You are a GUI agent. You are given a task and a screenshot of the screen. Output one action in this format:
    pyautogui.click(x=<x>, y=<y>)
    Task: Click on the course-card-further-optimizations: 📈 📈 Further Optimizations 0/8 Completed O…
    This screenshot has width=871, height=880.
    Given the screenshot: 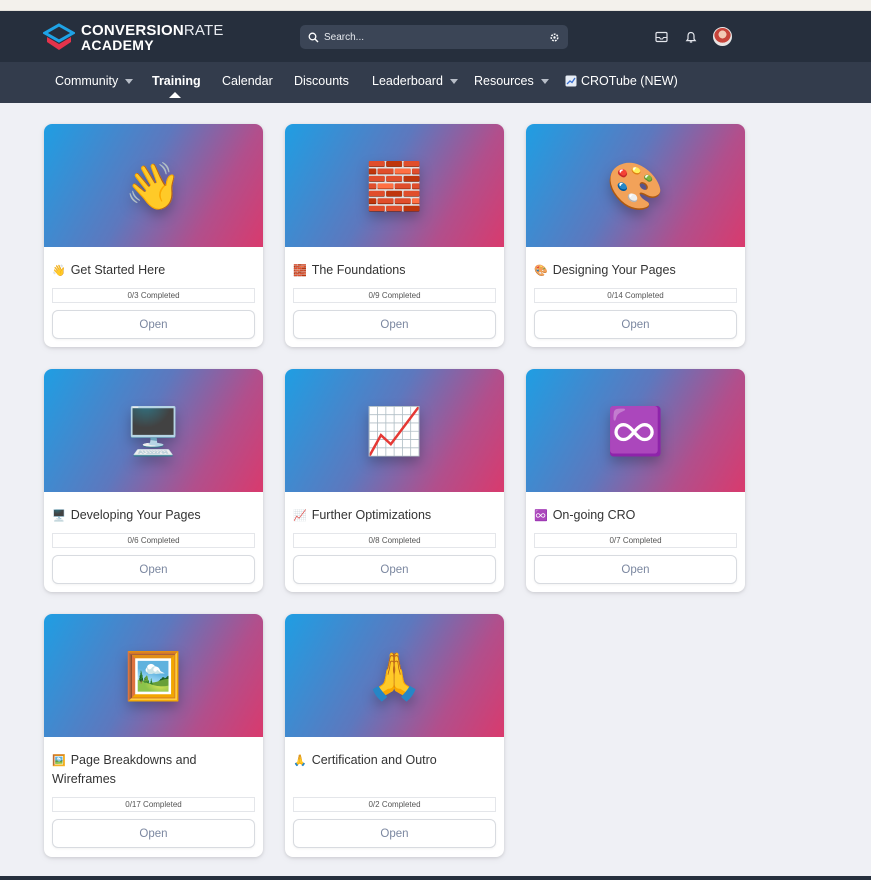 What is the action you would take?
    pyautogui.click(x=394, y=480)
    